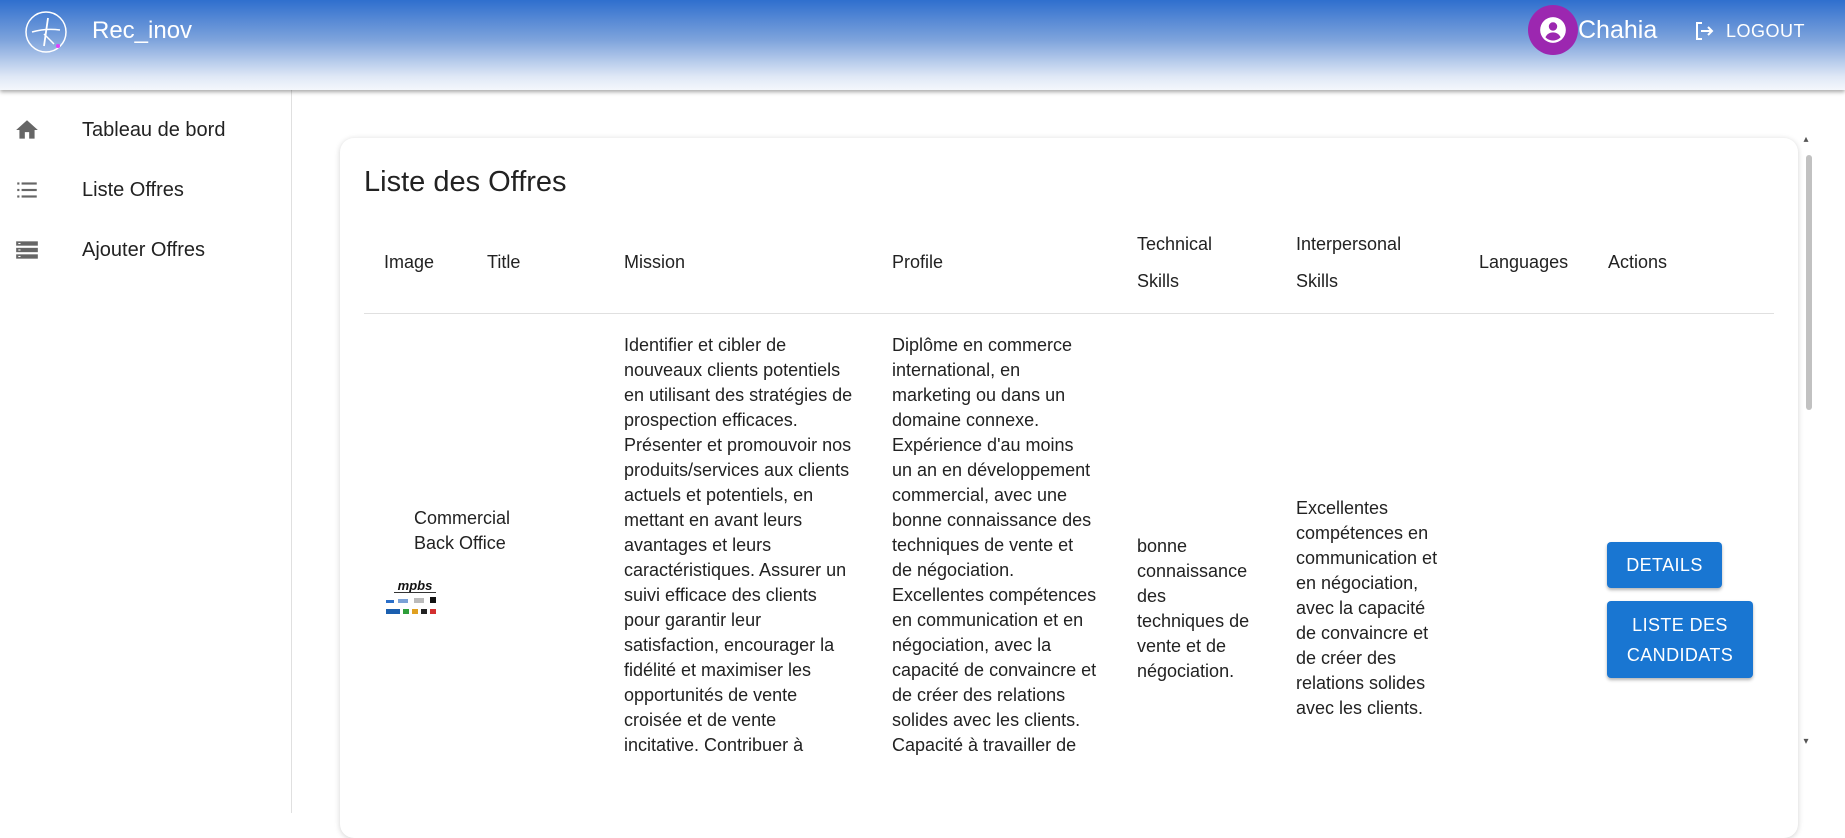 The width and height of the screenshot is (1845, 838). I want to click on column-header-line: Technical, so click(1175, 244).